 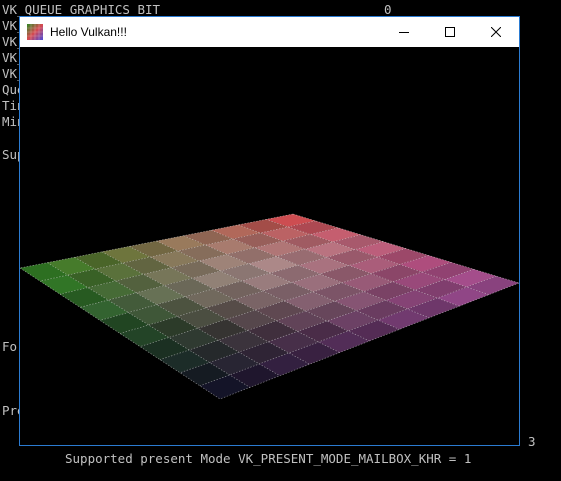 What do you see at coordinates (532, 441) in the screenshot?
I see `console-value: 3` at bounding box center [532, 441].